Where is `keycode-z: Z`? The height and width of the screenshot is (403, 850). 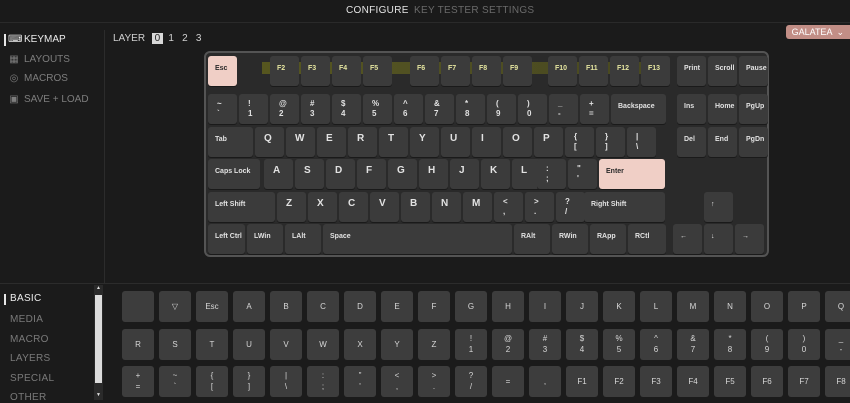
keycode-z: Z is located at coordinates (434, 344).